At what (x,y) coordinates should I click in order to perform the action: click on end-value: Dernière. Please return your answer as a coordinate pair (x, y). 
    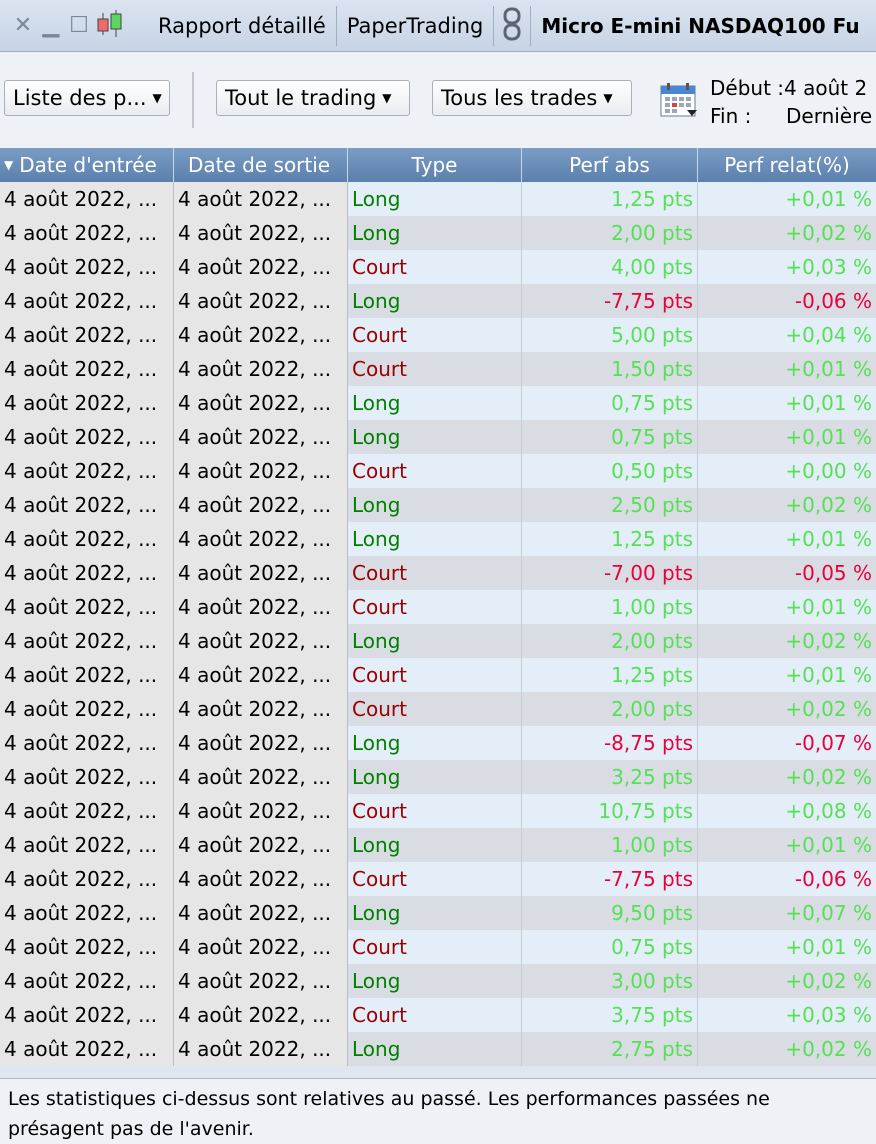
    Looking at the image, I should click on (829, 116).